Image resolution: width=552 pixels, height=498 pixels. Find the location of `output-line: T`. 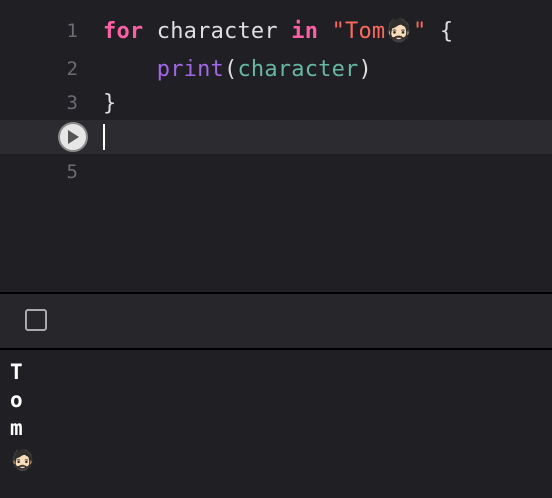

output-line: T is located at coordinates (16, 372).